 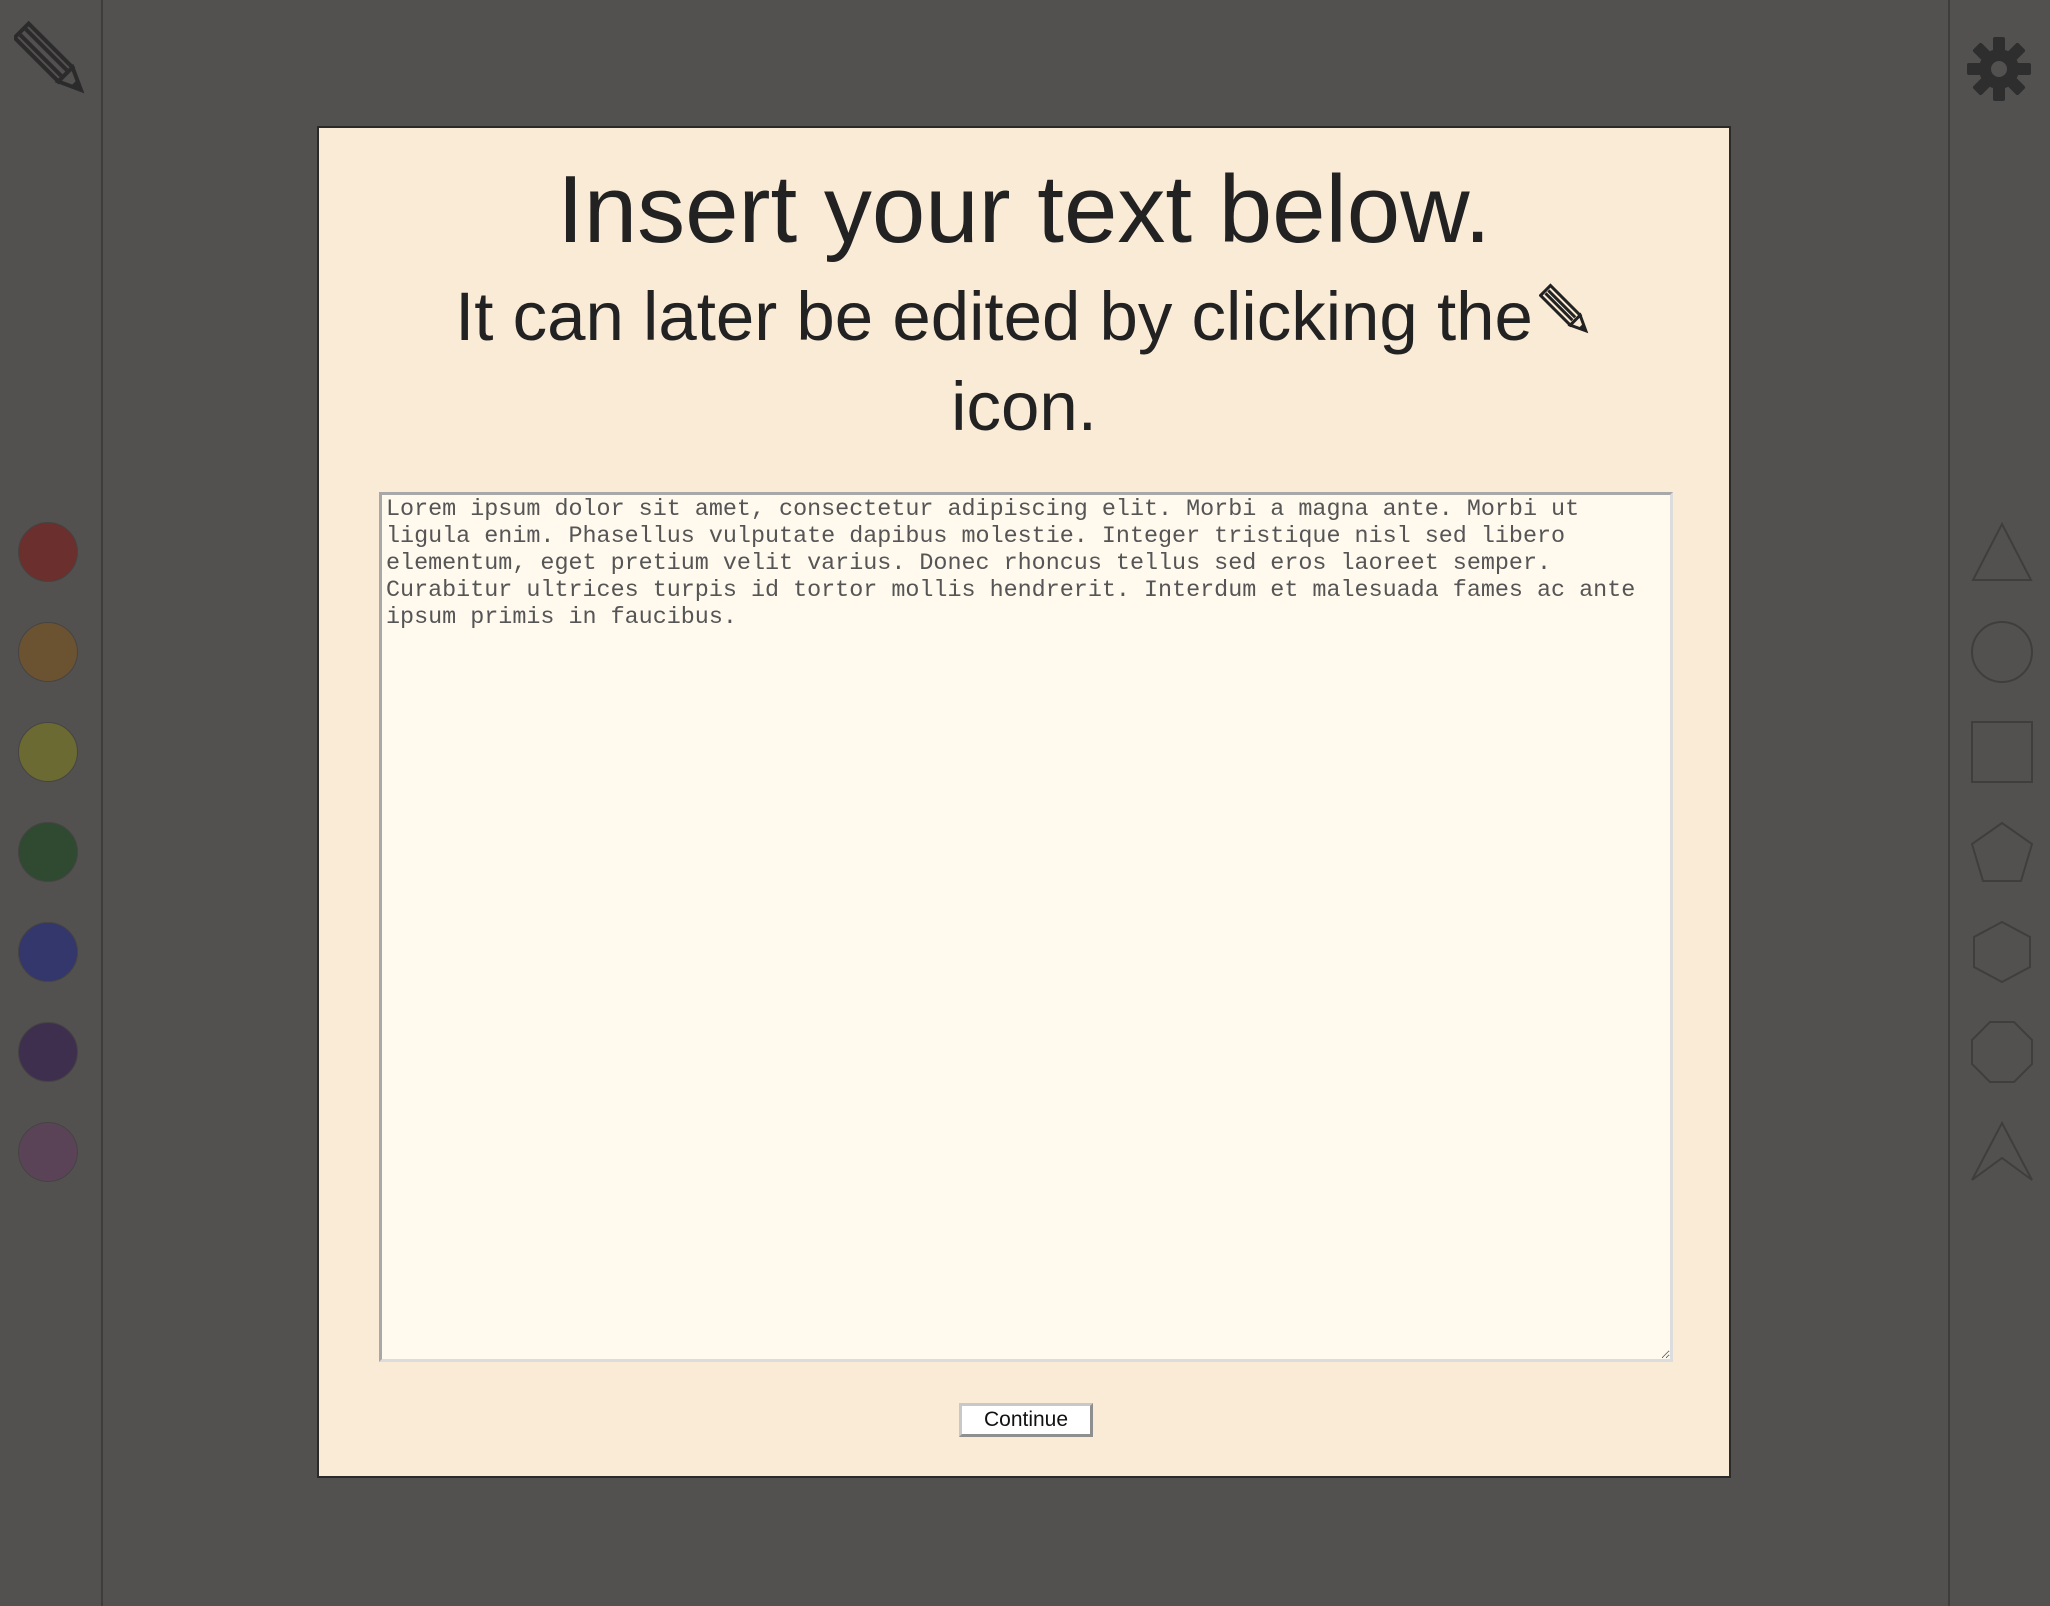 I want to click on hexagon-shape-icon, so click(x=2002, y=952).